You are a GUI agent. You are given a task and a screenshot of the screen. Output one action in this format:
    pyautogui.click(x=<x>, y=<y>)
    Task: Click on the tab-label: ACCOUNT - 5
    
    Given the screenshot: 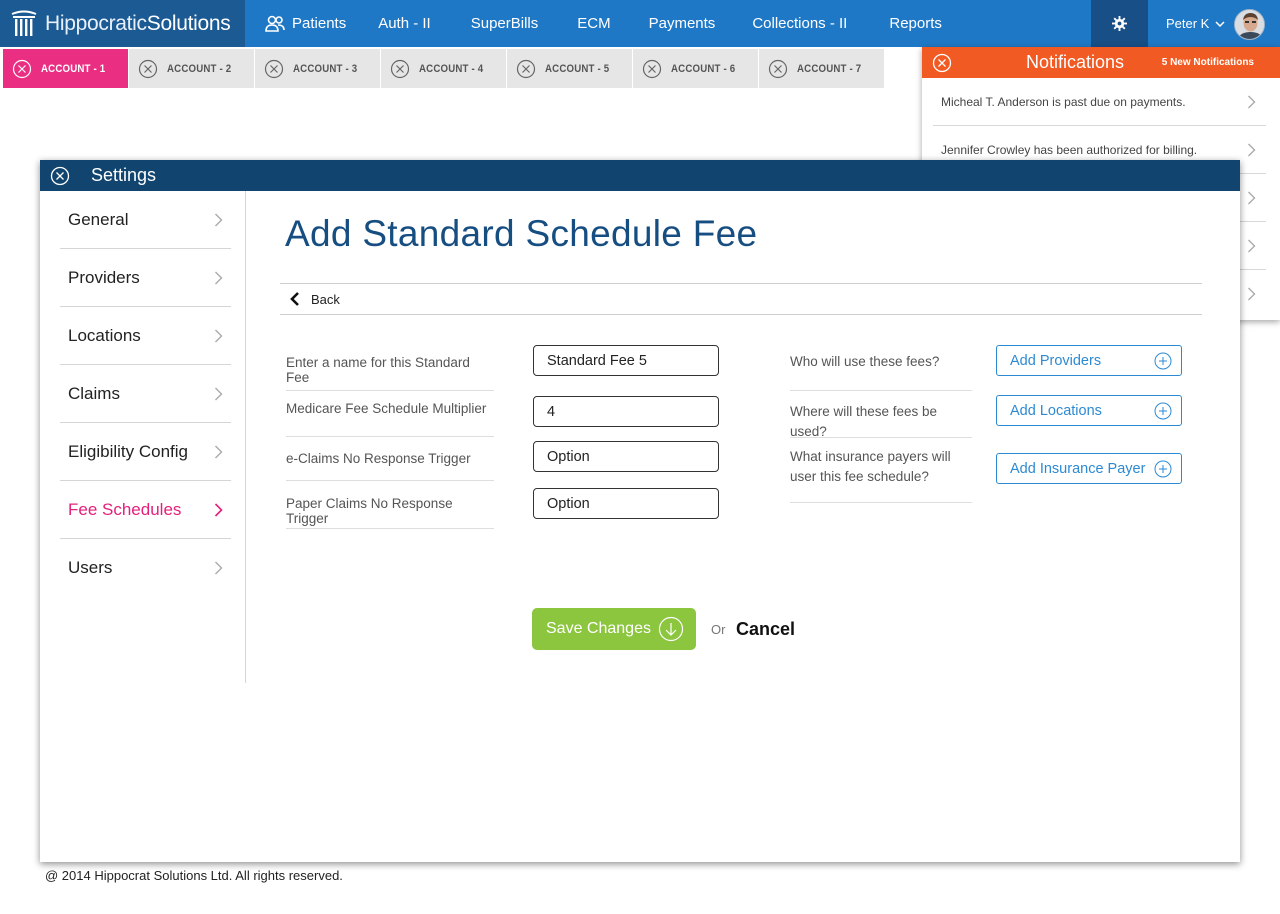 What is the action you would take?
    pyautogui.click(x=577, y=68)
    